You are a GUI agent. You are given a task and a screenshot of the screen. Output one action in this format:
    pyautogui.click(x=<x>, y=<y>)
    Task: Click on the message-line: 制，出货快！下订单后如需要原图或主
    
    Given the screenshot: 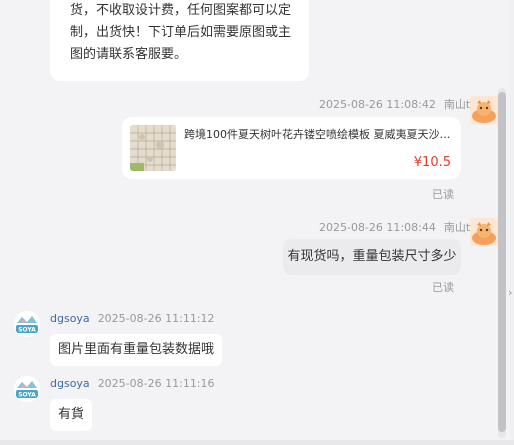 What is the action you would take?
    pyautogui.click(x=181, y=32)
    